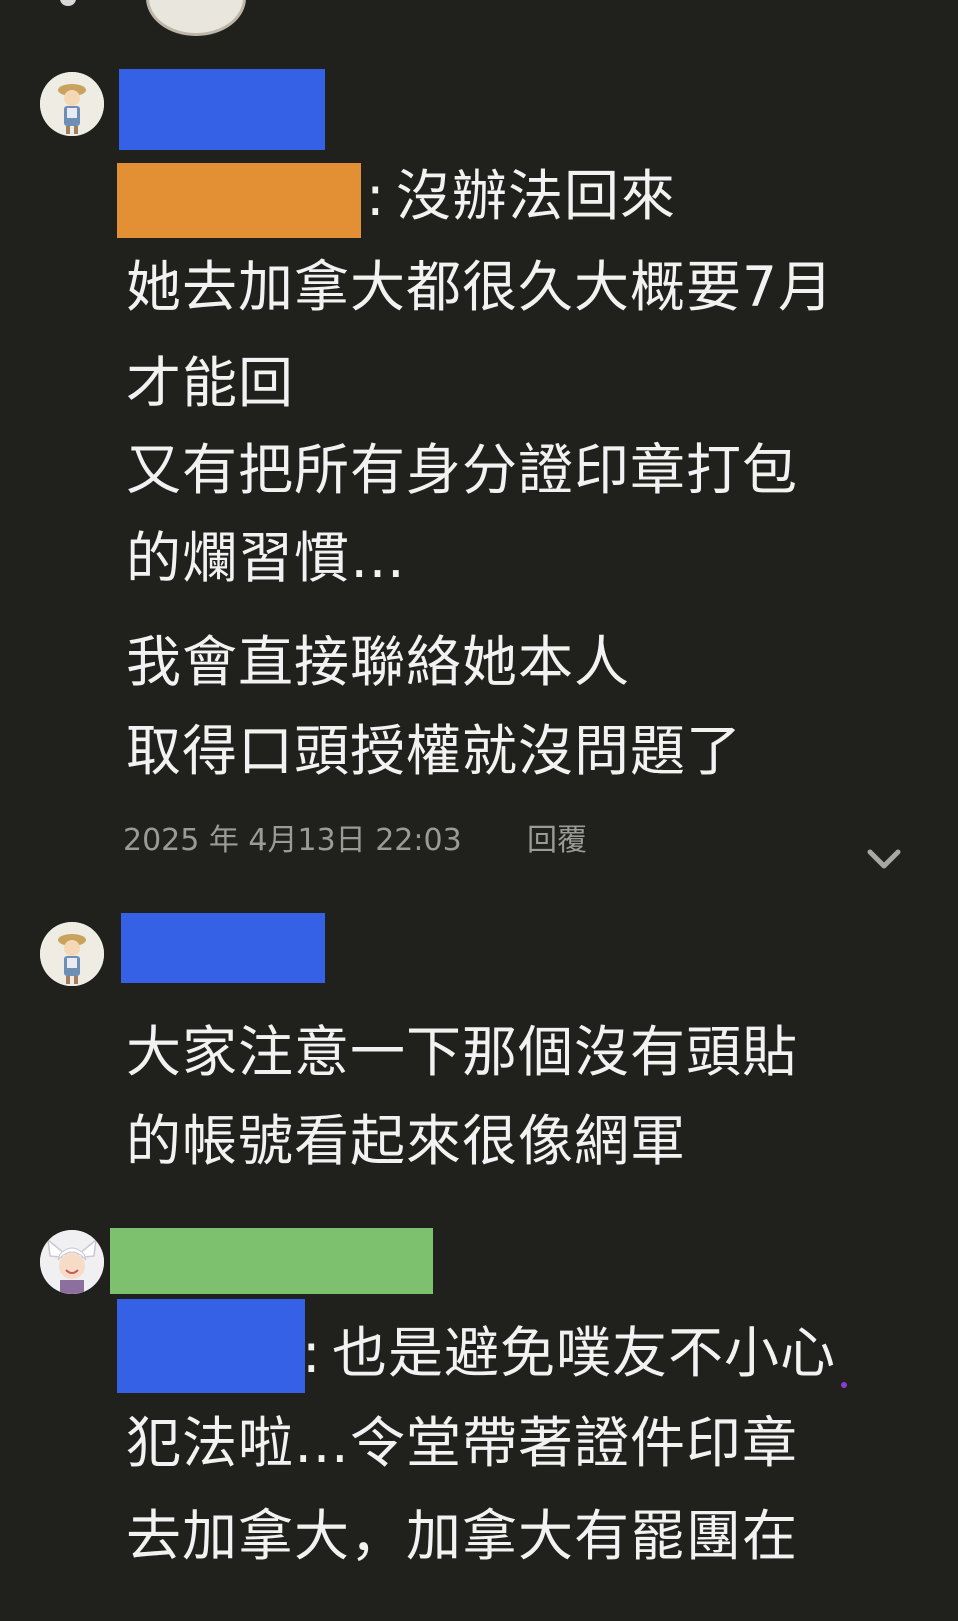 Image resolution: width=958 pixels, height=1621 pixels. I want to click on timestamp: 2025 年 4月13日 22:03, so click(292, 840).